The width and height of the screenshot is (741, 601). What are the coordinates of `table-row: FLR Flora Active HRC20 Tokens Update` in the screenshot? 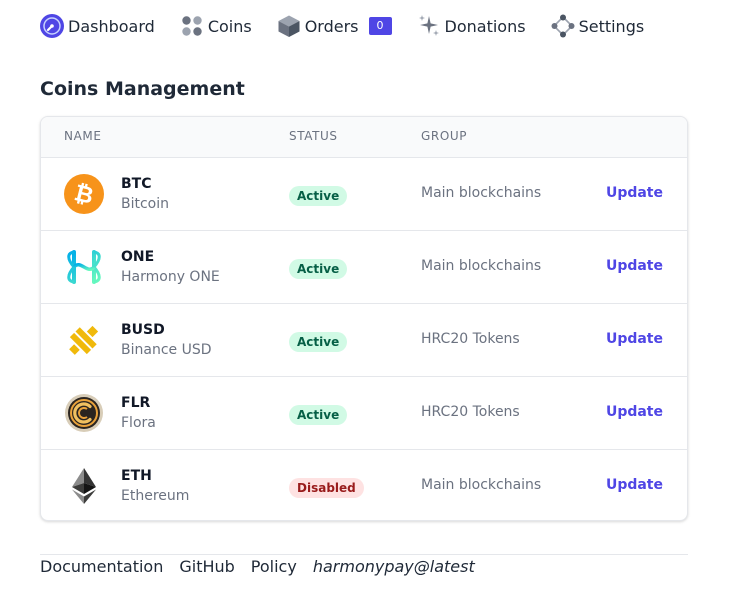 It's located at (364, 413).